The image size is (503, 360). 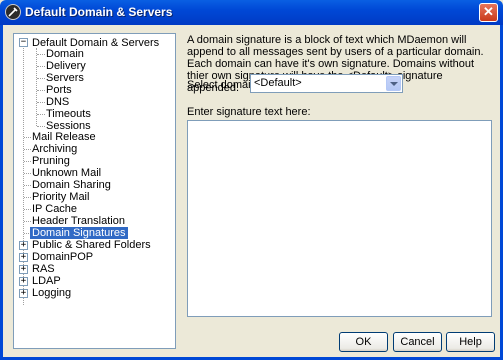 I want to click on tree-item-servers: Servers, so click(x=65, y=78).